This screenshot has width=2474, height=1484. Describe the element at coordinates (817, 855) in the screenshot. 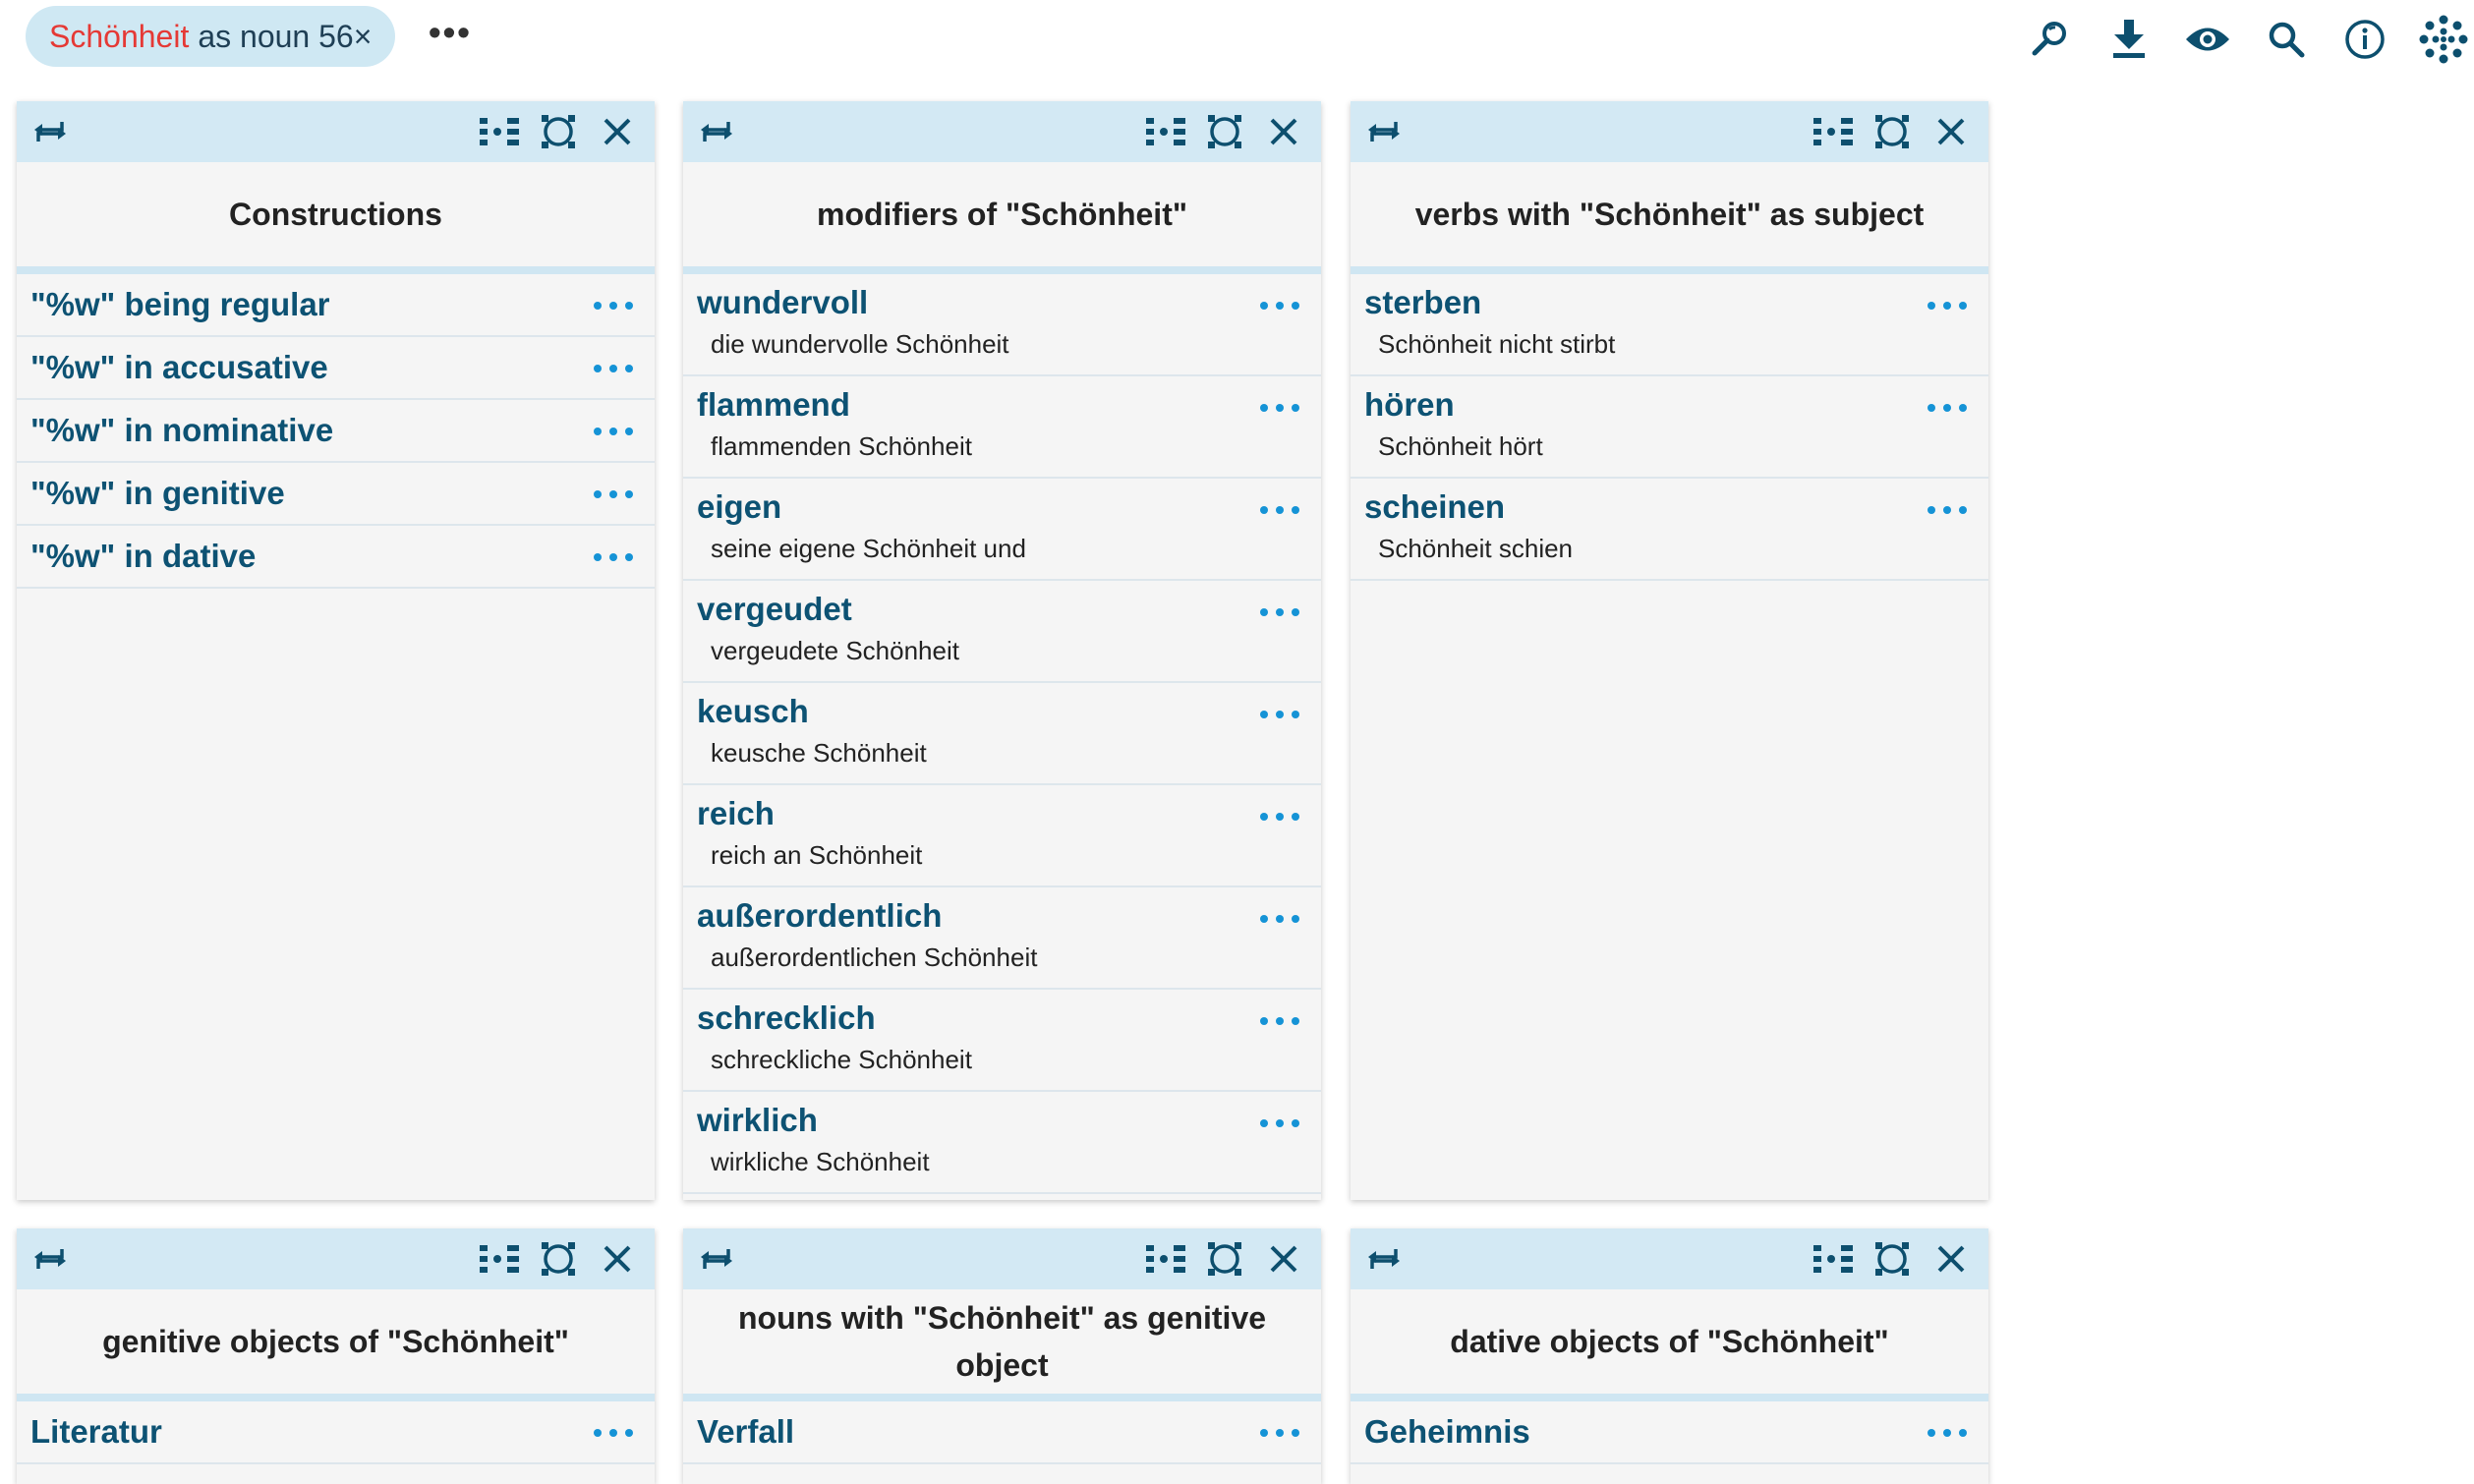

I see `item-example: reich an Schönheit` at that location.